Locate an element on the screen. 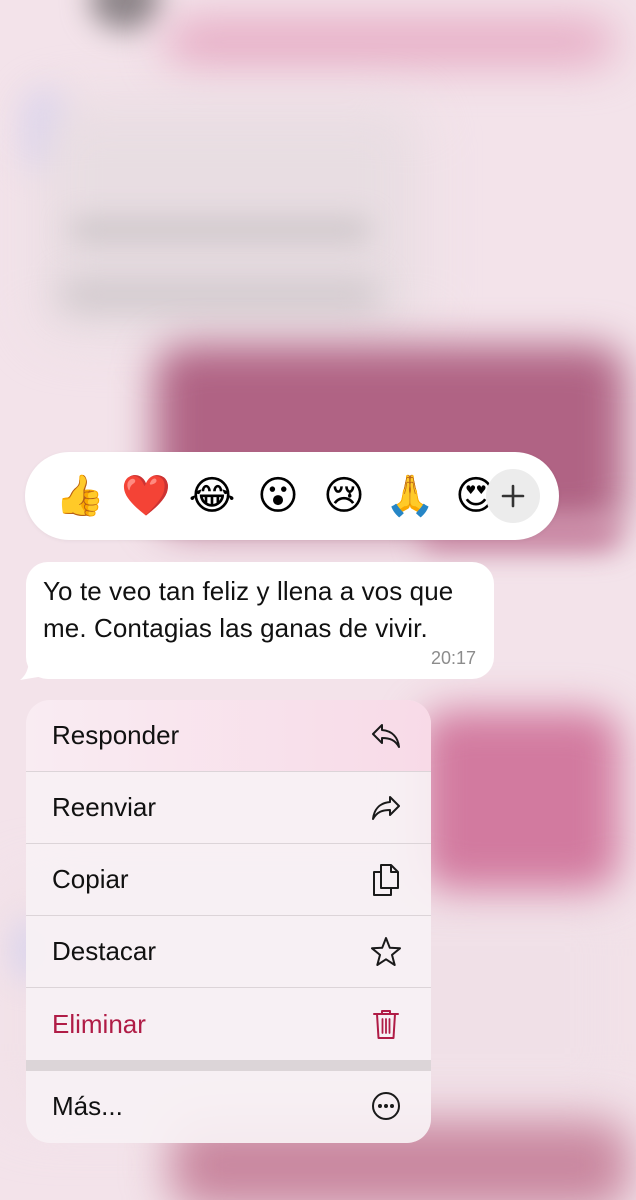 This screenshot has width=636, height=1200. trash-icon is located at coordinates (386, 1024).